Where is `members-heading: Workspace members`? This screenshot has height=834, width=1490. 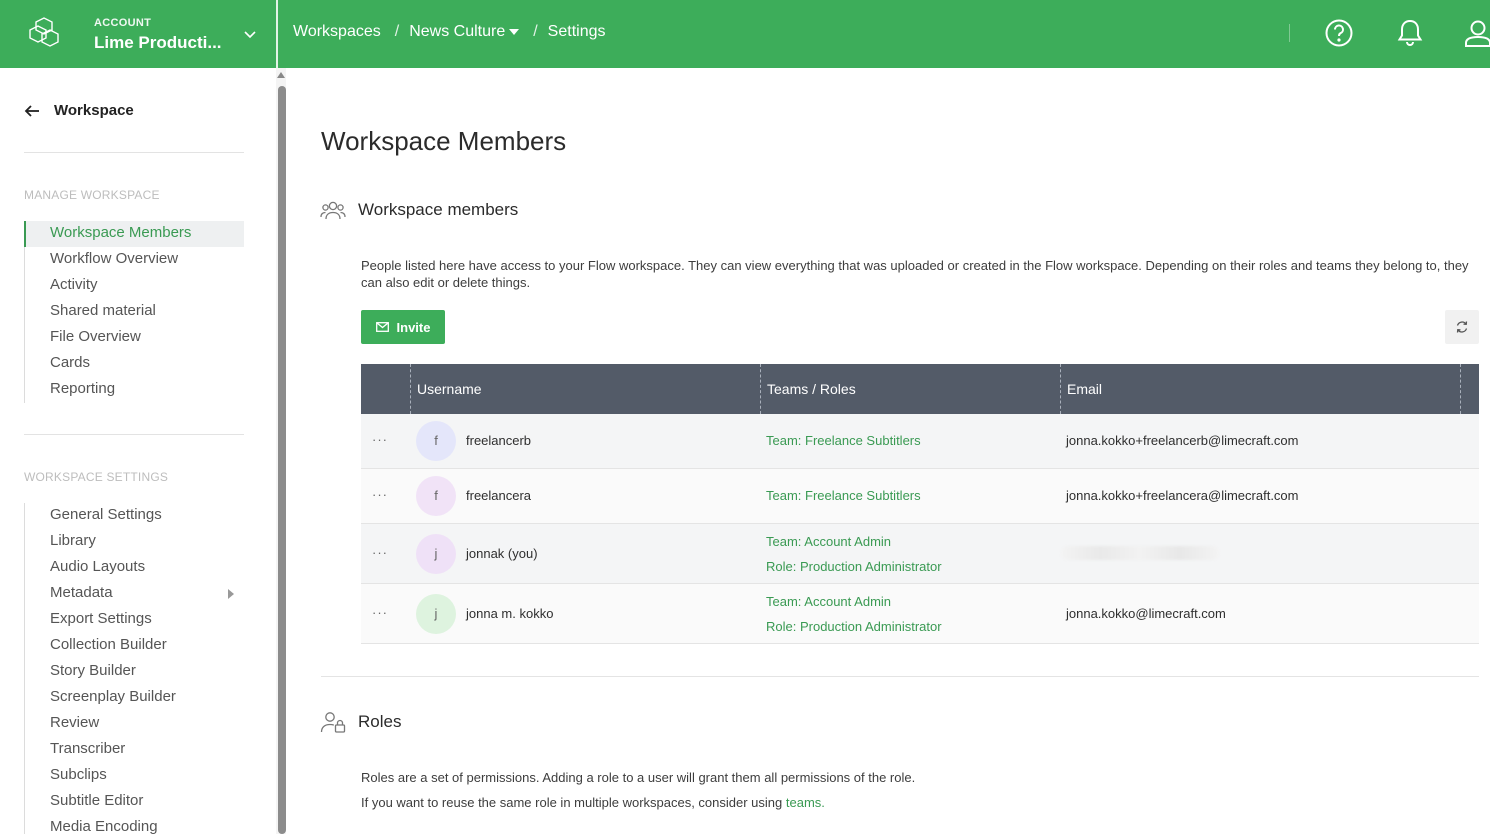
members-heading: Workspace members is located at coordinates (419, 210).